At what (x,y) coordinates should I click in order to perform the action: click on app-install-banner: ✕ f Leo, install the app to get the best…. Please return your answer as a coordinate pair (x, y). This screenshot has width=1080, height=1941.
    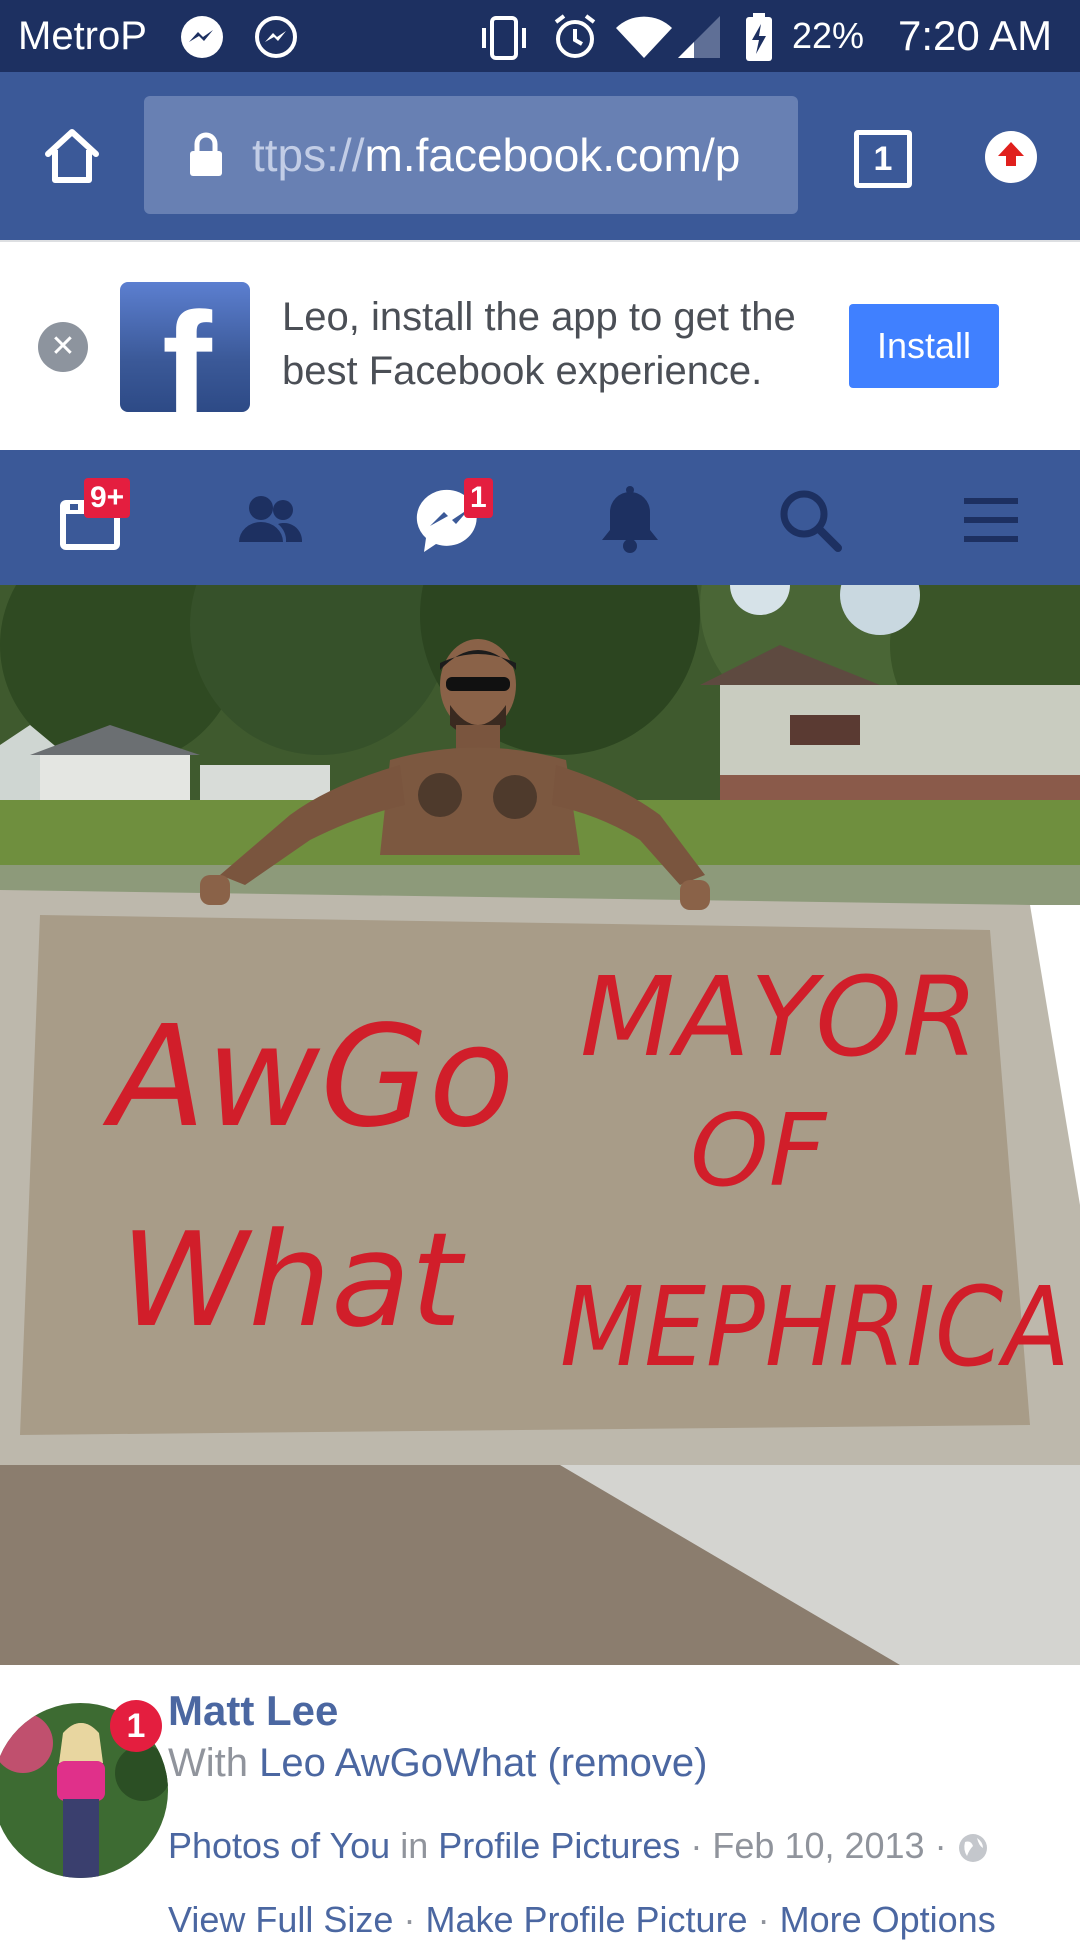
    Looking at the image, I should click on (540, 346).